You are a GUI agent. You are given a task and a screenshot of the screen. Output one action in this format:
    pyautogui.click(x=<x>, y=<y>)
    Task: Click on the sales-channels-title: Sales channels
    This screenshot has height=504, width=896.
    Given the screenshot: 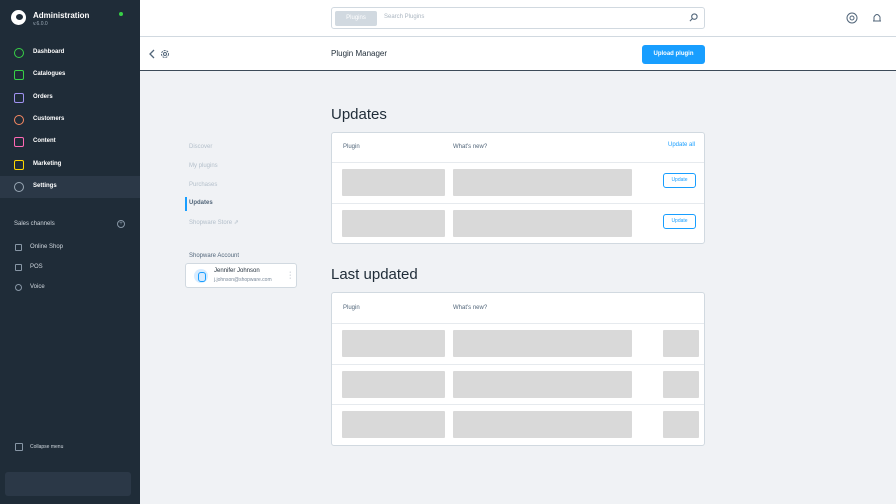 What is the action you would take?
    pyautogui.click(x=34, y=224)
    